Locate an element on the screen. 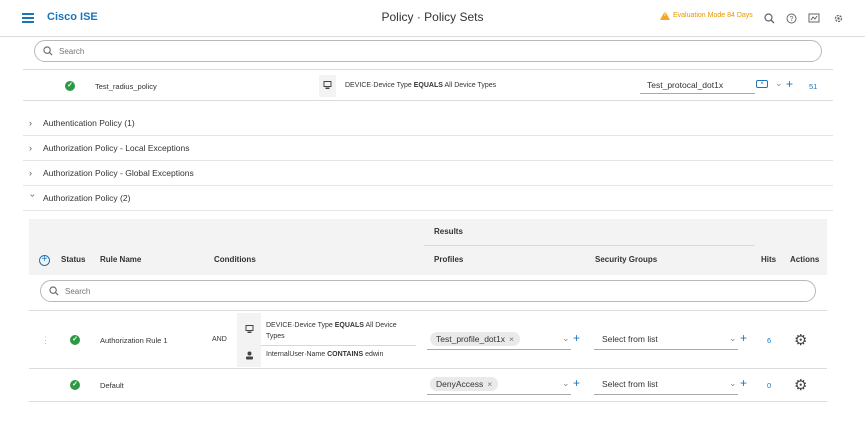 The image size is (865, 423). profile-tag: DenyAccess × is located at coordinates (464, 384).